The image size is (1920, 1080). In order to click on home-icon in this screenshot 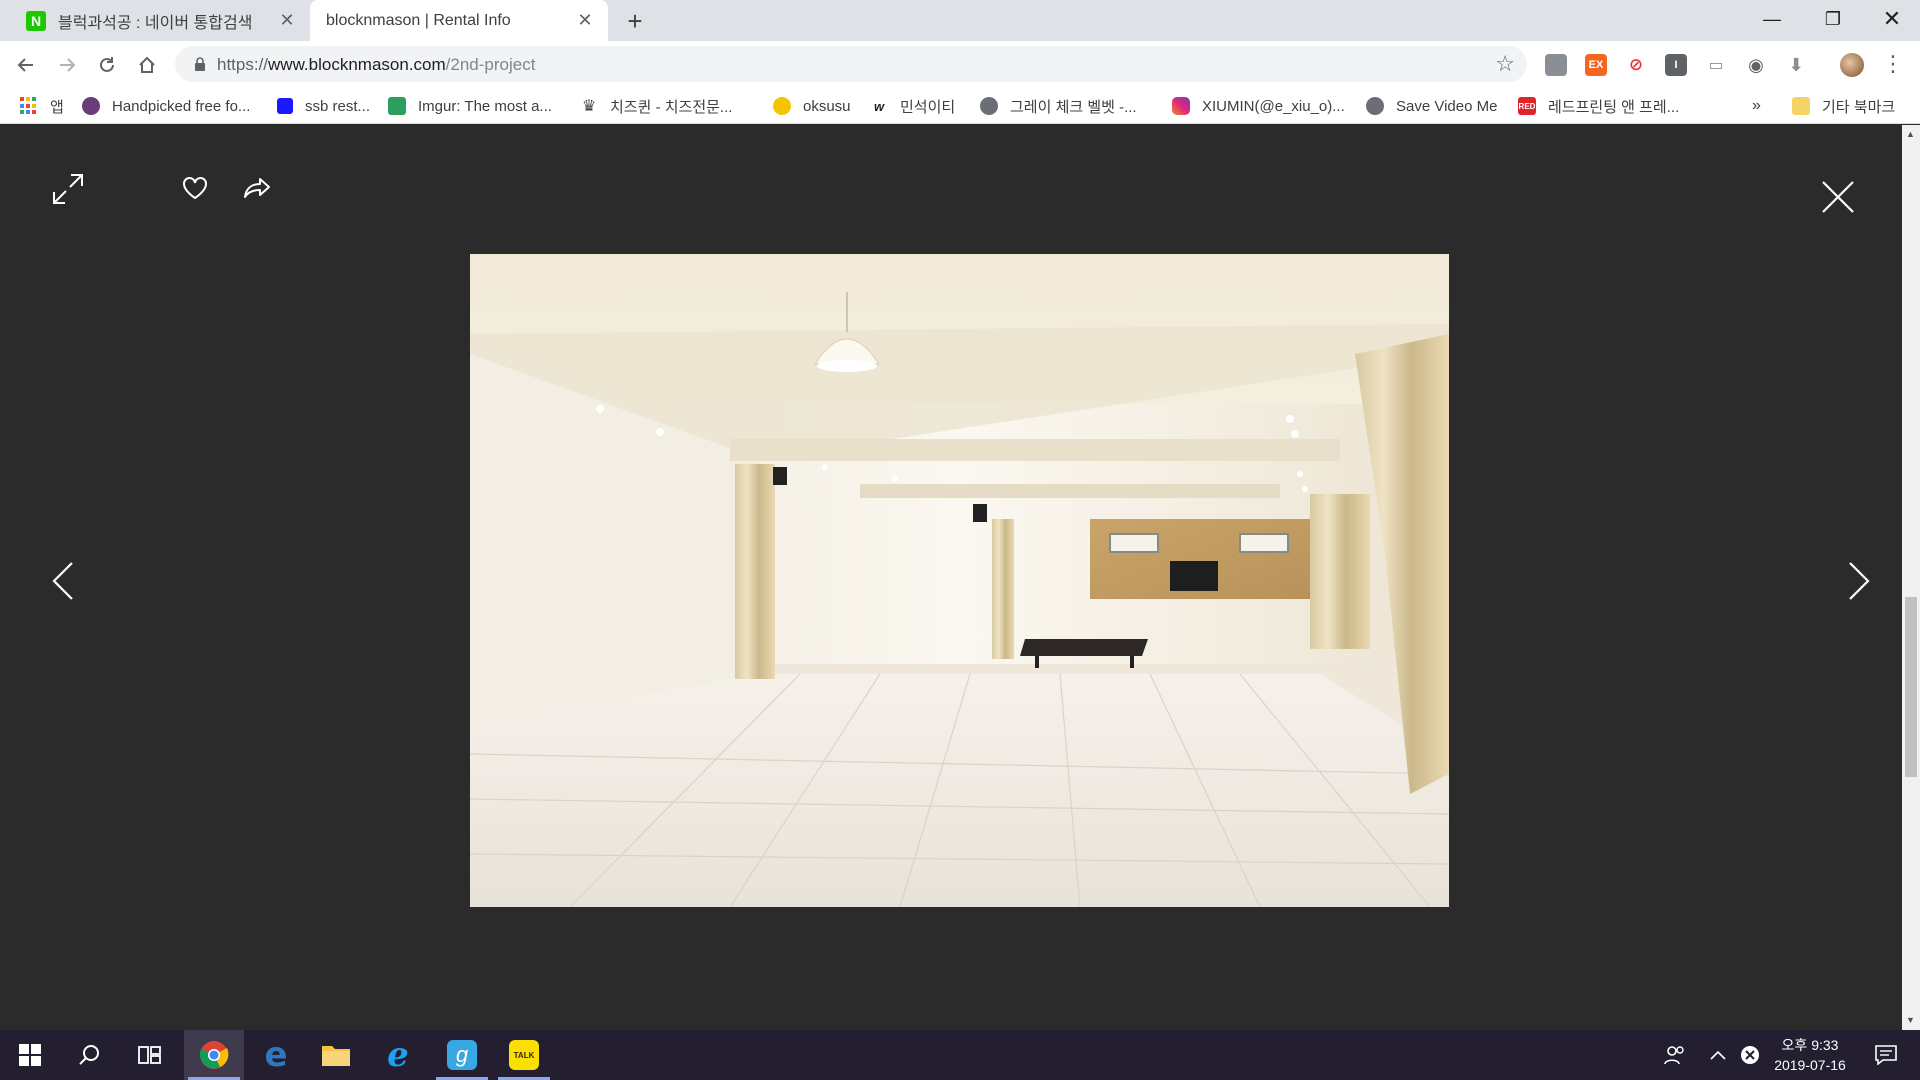, I will do `click(147, 64)`.